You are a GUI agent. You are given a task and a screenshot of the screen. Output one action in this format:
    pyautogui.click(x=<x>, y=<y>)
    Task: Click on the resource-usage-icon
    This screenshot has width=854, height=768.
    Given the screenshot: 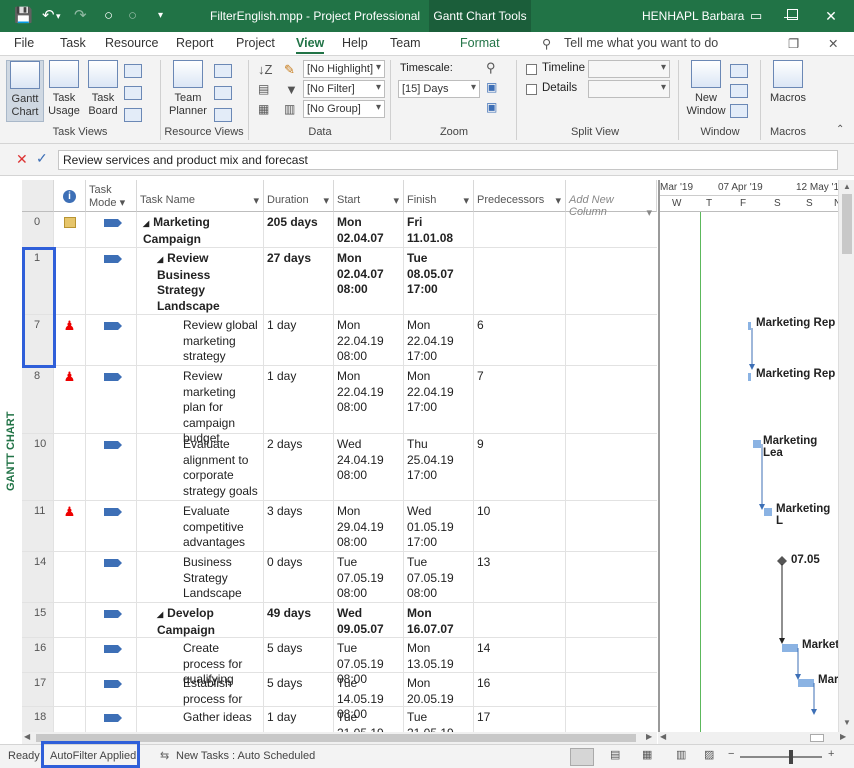 What is the action you would take?
    pyautogui.click(x=223, y=71)
    